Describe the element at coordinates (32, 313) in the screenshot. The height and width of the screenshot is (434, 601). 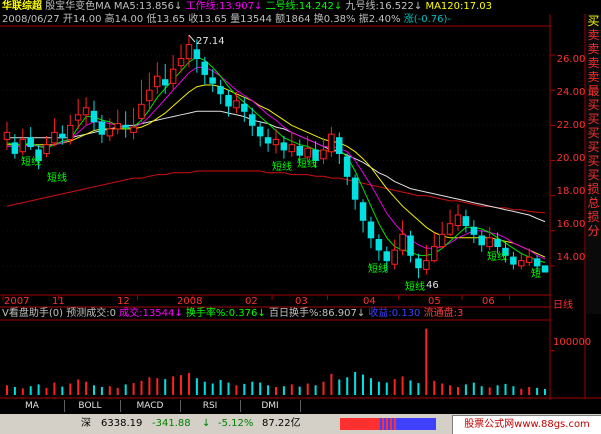
I see `indicator2-title: V看盘助手(0)` at that location.